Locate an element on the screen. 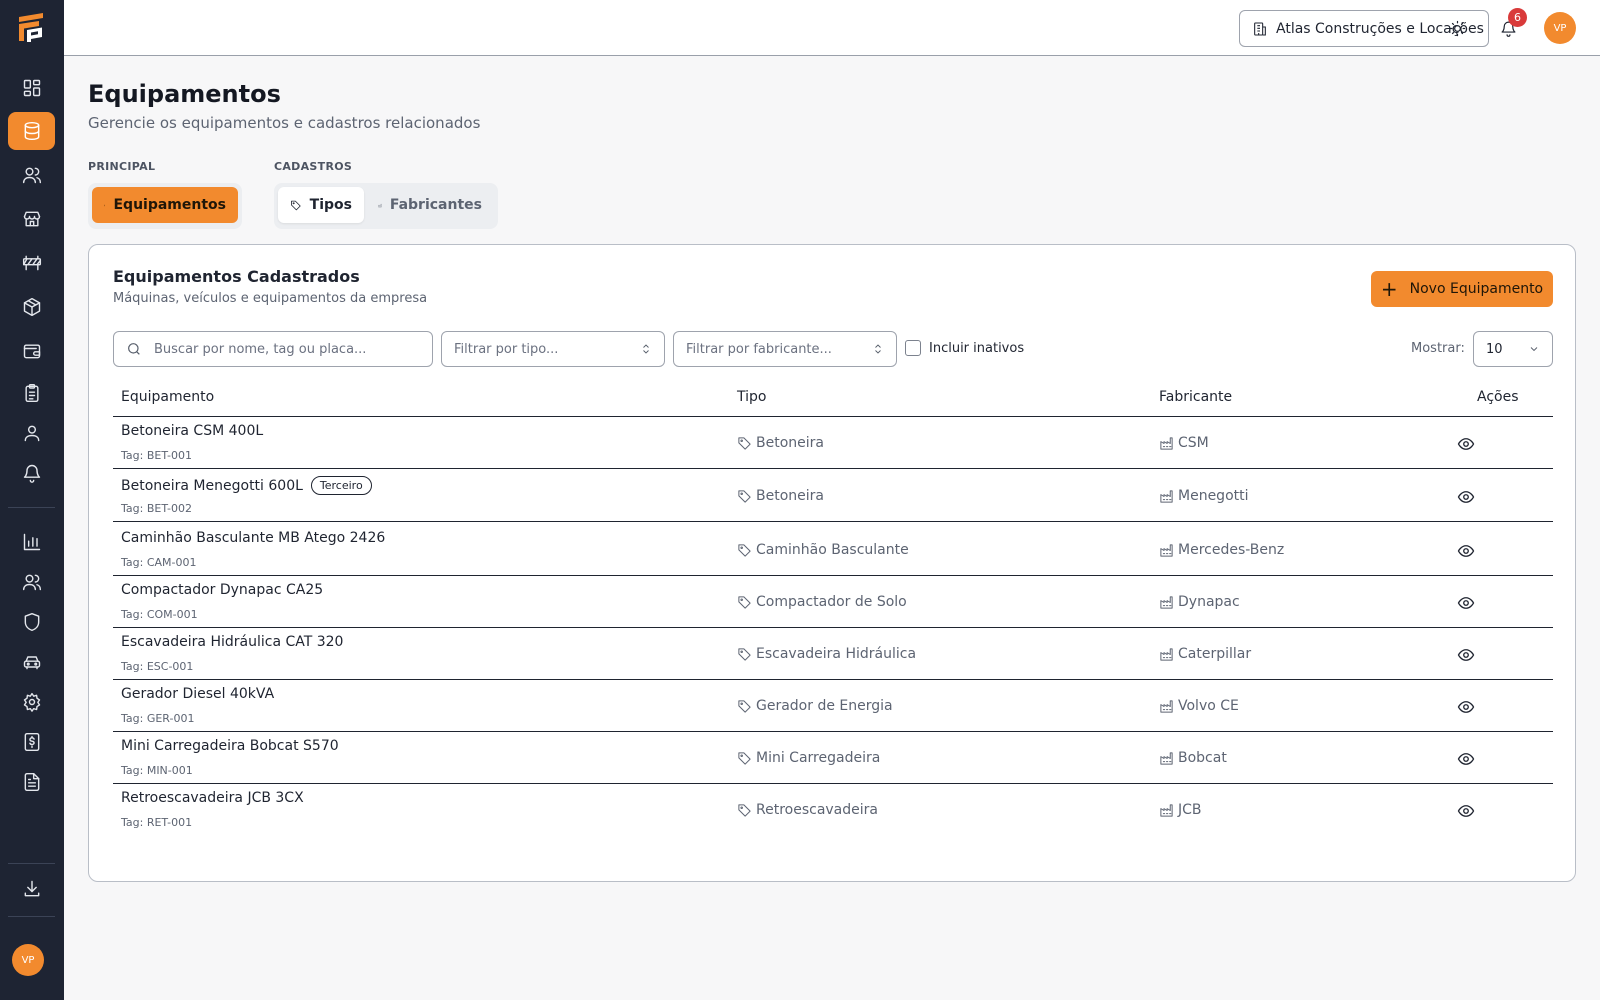  tab-equipamentos: Equipamentos is located at coordinates (165, 205).